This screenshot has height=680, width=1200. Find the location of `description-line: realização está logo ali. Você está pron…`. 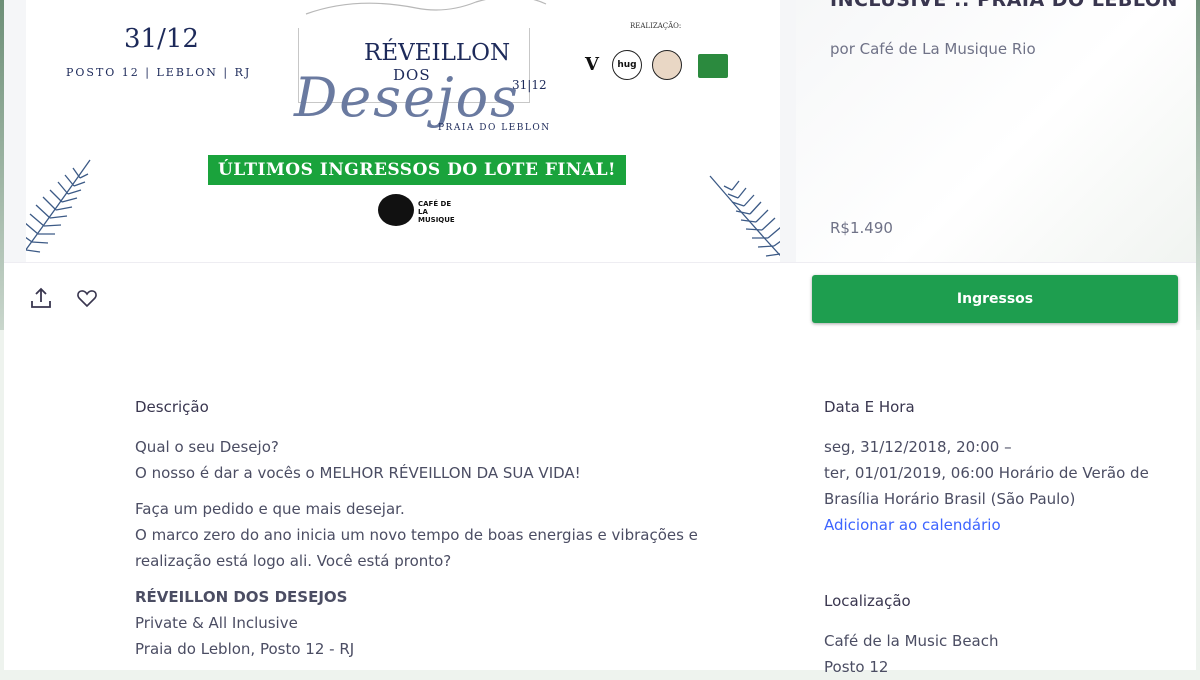

description-line: realização está logo ali. Você está pron… is located at coordinates (293, 561).